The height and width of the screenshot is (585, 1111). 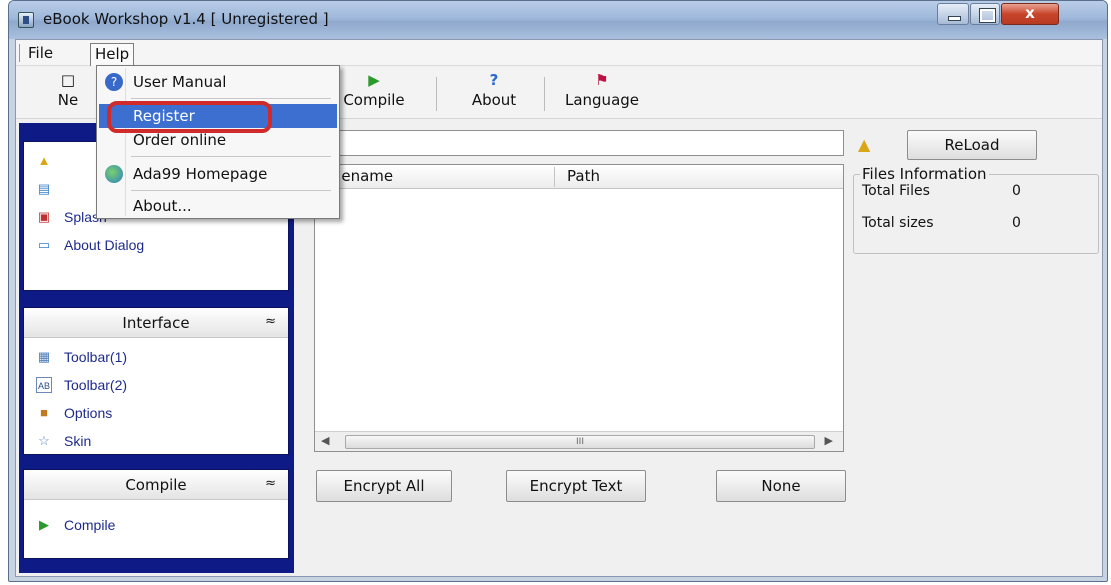 What do you see at coordinates (40, 53) in the screenshot?
I see `menu-file: File` at bounding box center [40, 53].